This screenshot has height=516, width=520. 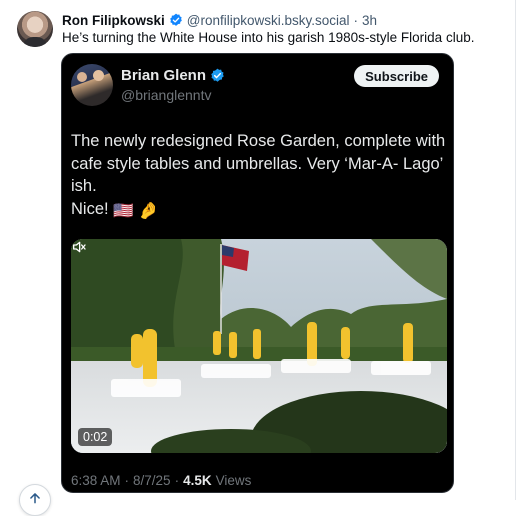 I want to click on embed-post-date: 8/7/25, so click(x=152, y=480).